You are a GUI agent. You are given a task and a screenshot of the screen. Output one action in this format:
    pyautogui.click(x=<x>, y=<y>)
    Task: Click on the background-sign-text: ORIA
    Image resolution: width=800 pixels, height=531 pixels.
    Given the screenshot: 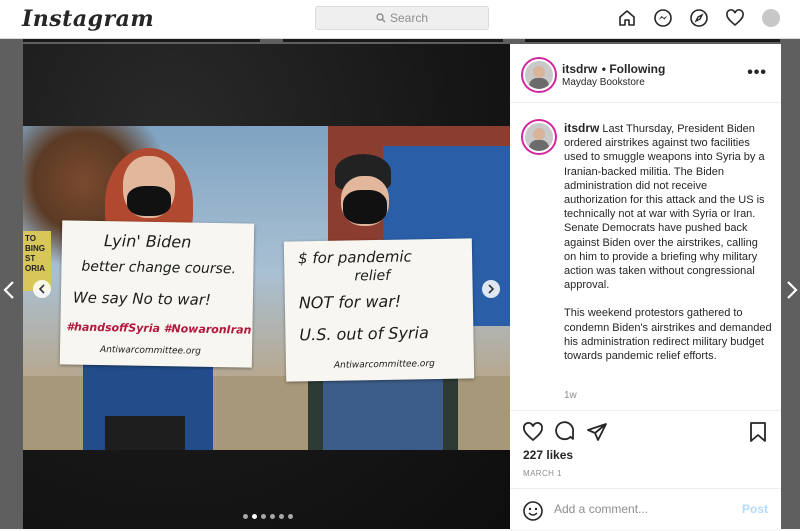 What is the action you would take?
    pyautogui.click(x=35, y=268)
    